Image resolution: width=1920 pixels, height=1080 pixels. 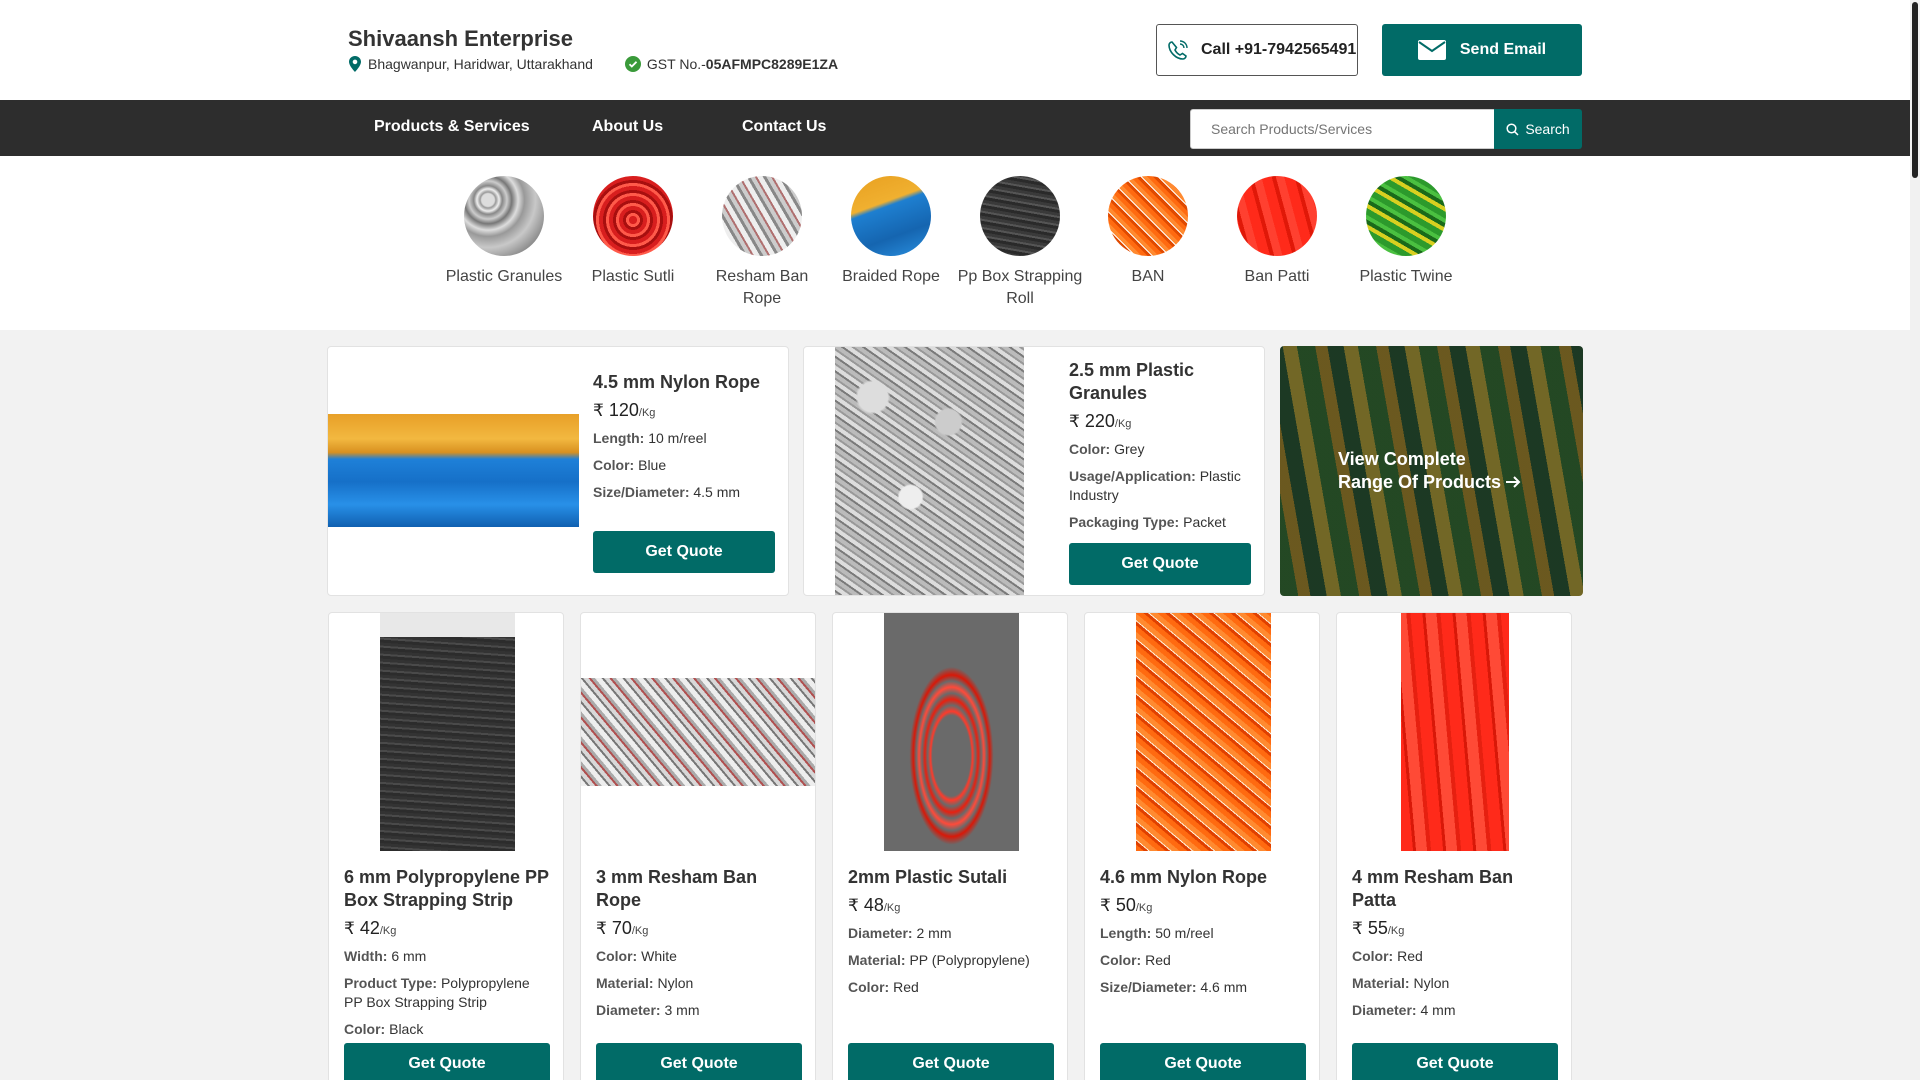 What do you see at coordinates (1538, 129) in the screenshot?
I see `search-button: Search` at bounding box center [1538, 129].